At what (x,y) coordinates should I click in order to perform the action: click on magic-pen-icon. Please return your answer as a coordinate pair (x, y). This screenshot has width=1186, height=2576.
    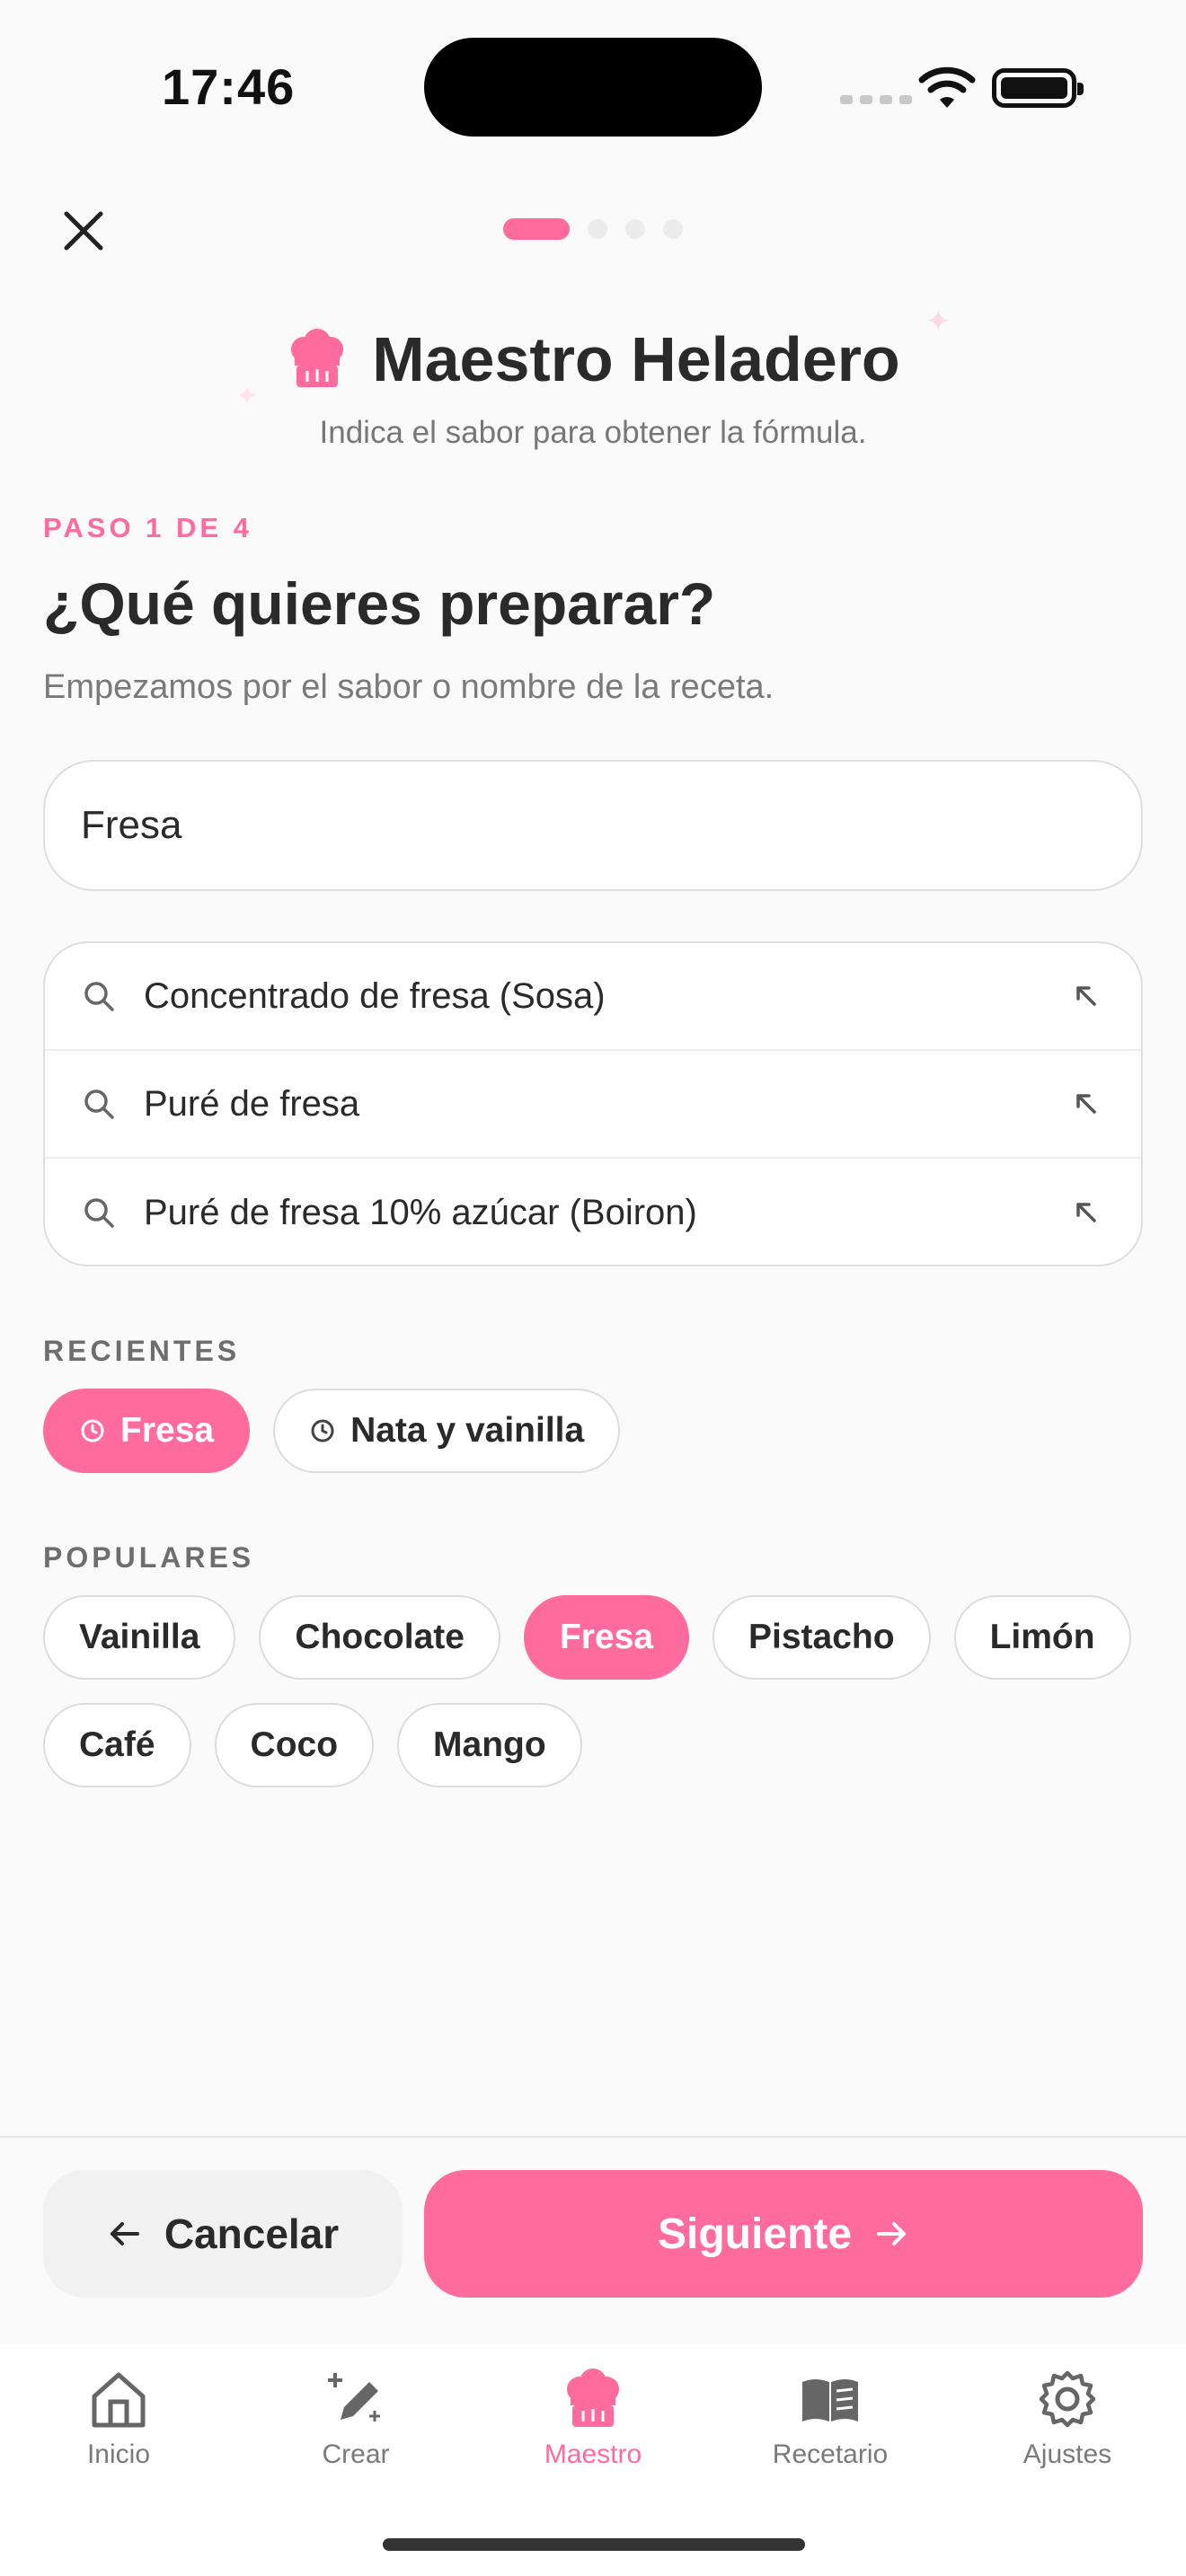
    Looking at the image, I should click on (354, 2397).